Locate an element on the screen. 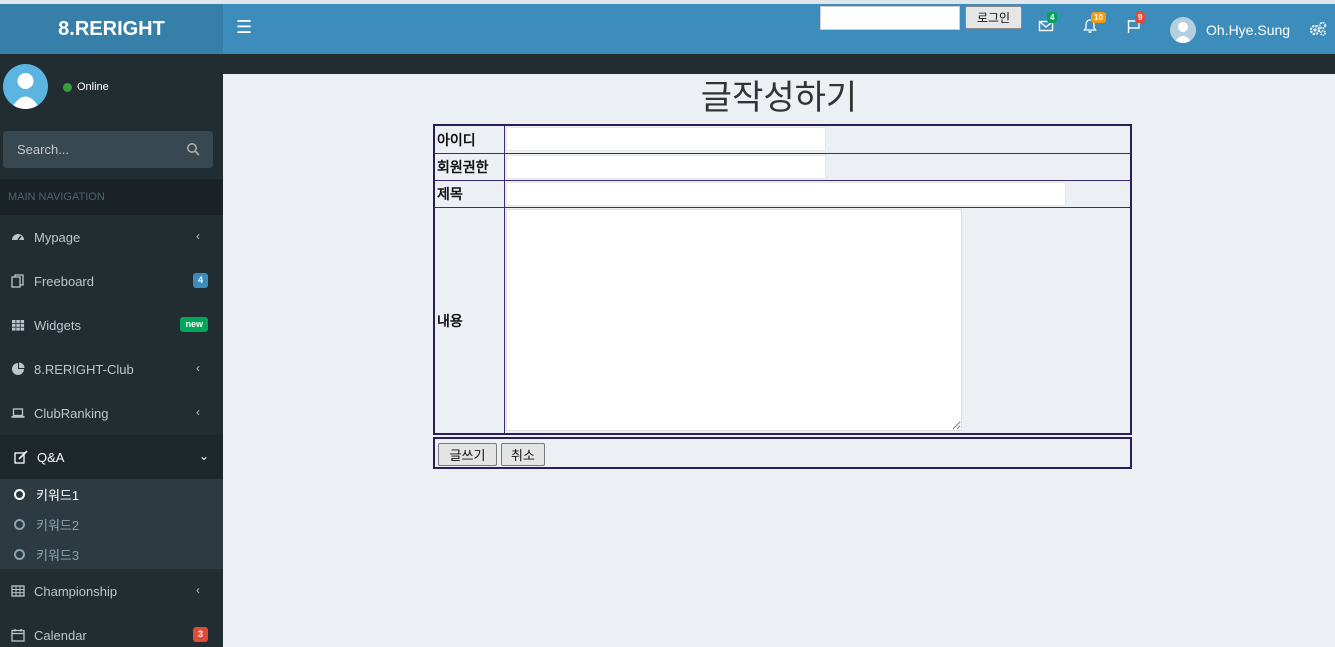  flag-icon: 9 is located at coordinates (1137, 26).